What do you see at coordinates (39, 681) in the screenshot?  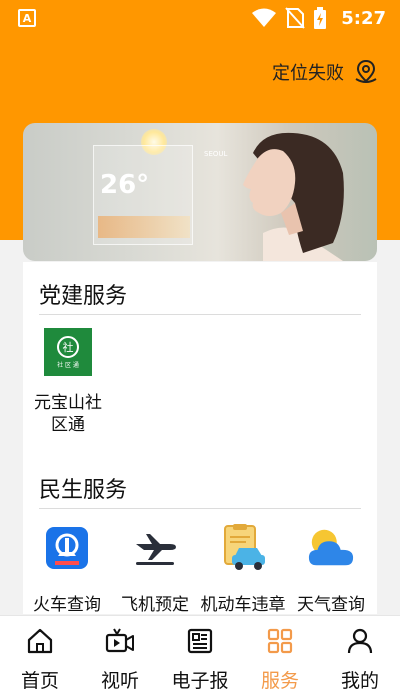 I see `nav-label: 首页` at bounding box center [39, 681].